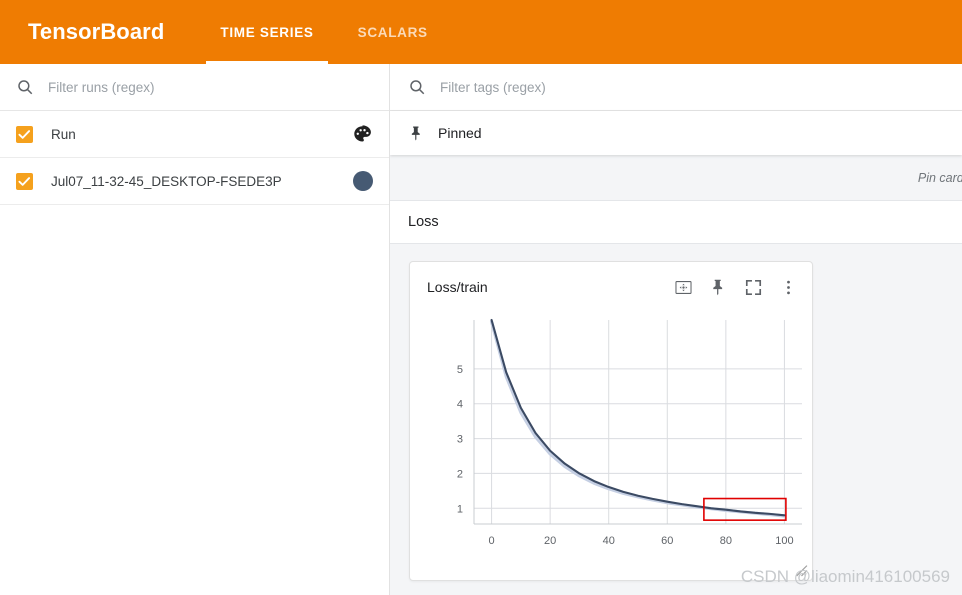 This screenshot has width=962, height=595. What do you see at coordinates (788, 287) in the screenshot?
I see `more-options-icon` at bounding box center [788, 287].